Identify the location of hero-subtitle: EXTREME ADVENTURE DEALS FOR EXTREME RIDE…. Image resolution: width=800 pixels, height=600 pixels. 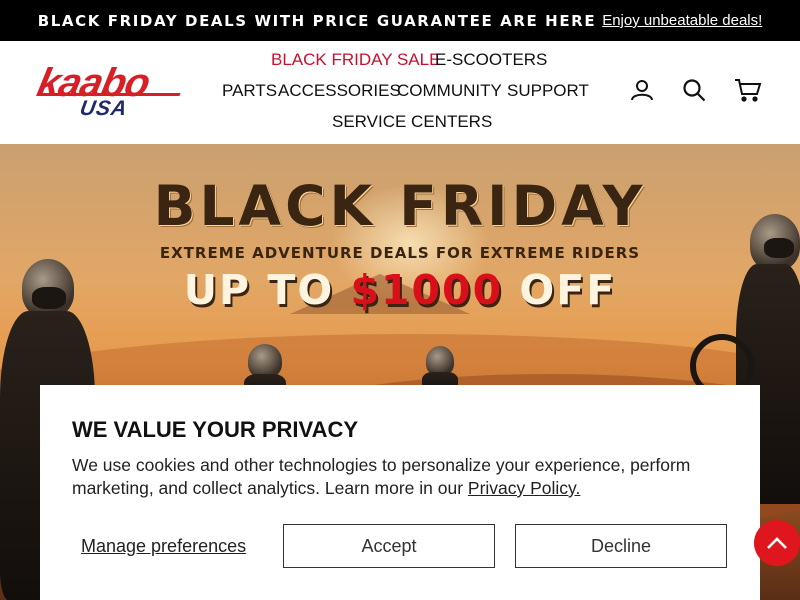
(400, 253).